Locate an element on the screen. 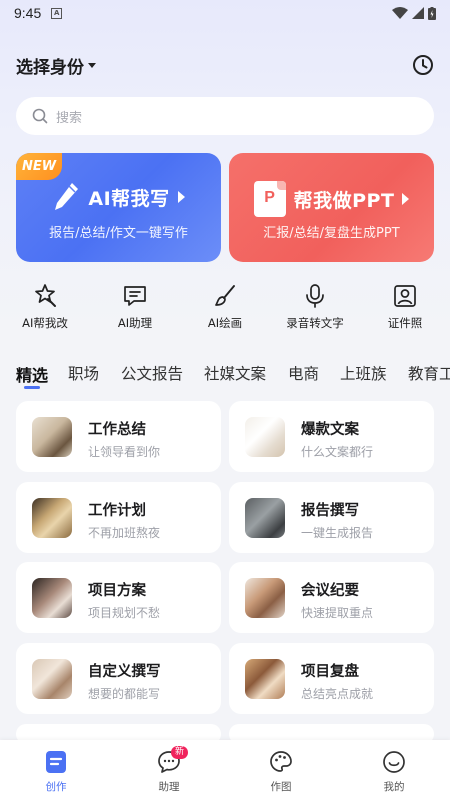 Image resolution: width=450 pixels, height=800 pixels. item-name: 项目方案 is located at coordinates (117, 591).